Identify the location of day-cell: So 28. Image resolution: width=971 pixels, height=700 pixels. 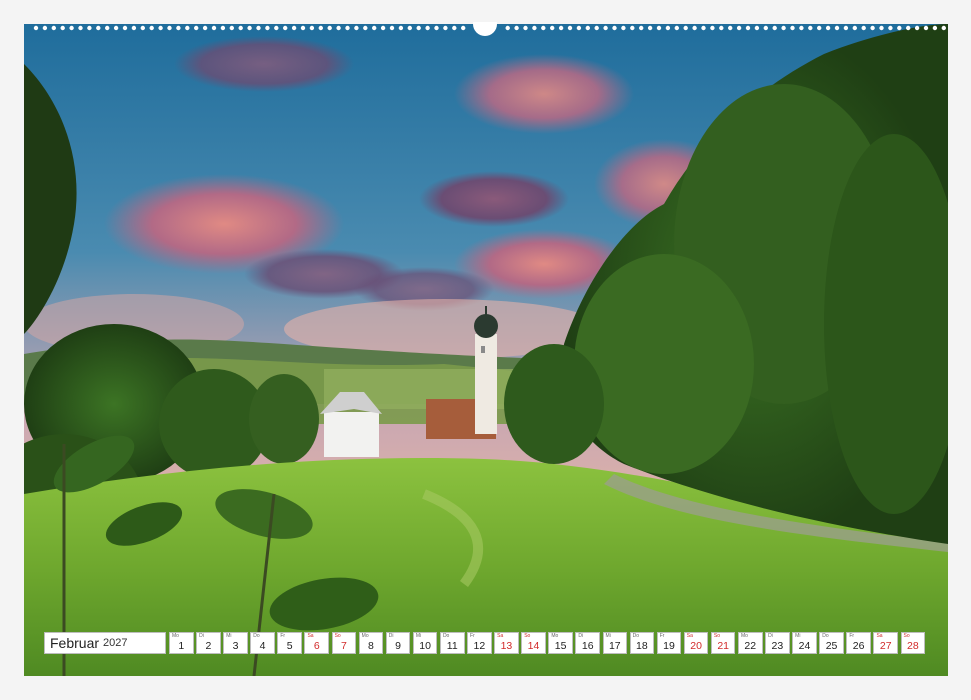
(913, 643).